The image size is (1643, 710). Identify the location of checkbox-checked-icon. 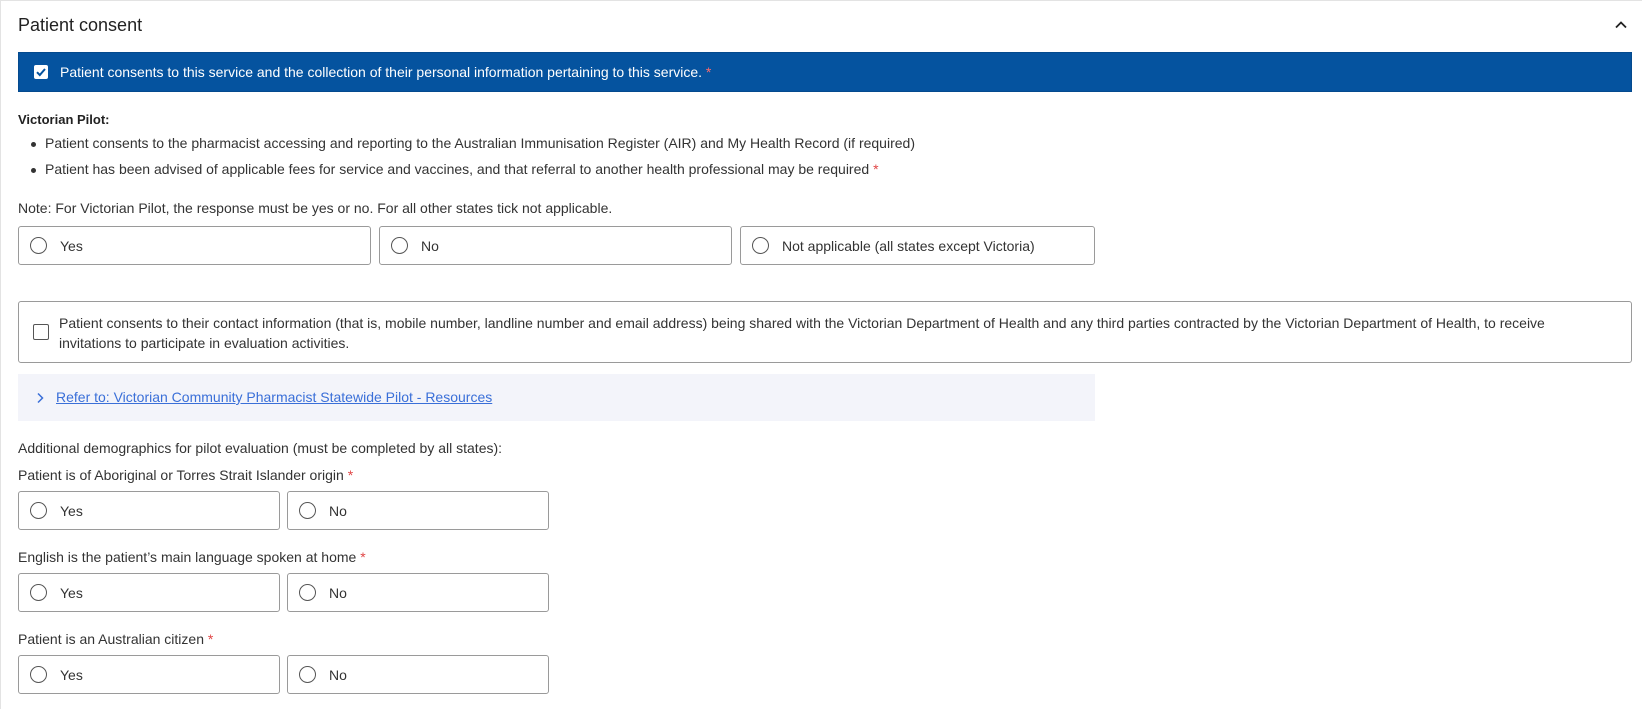
(41, 72).